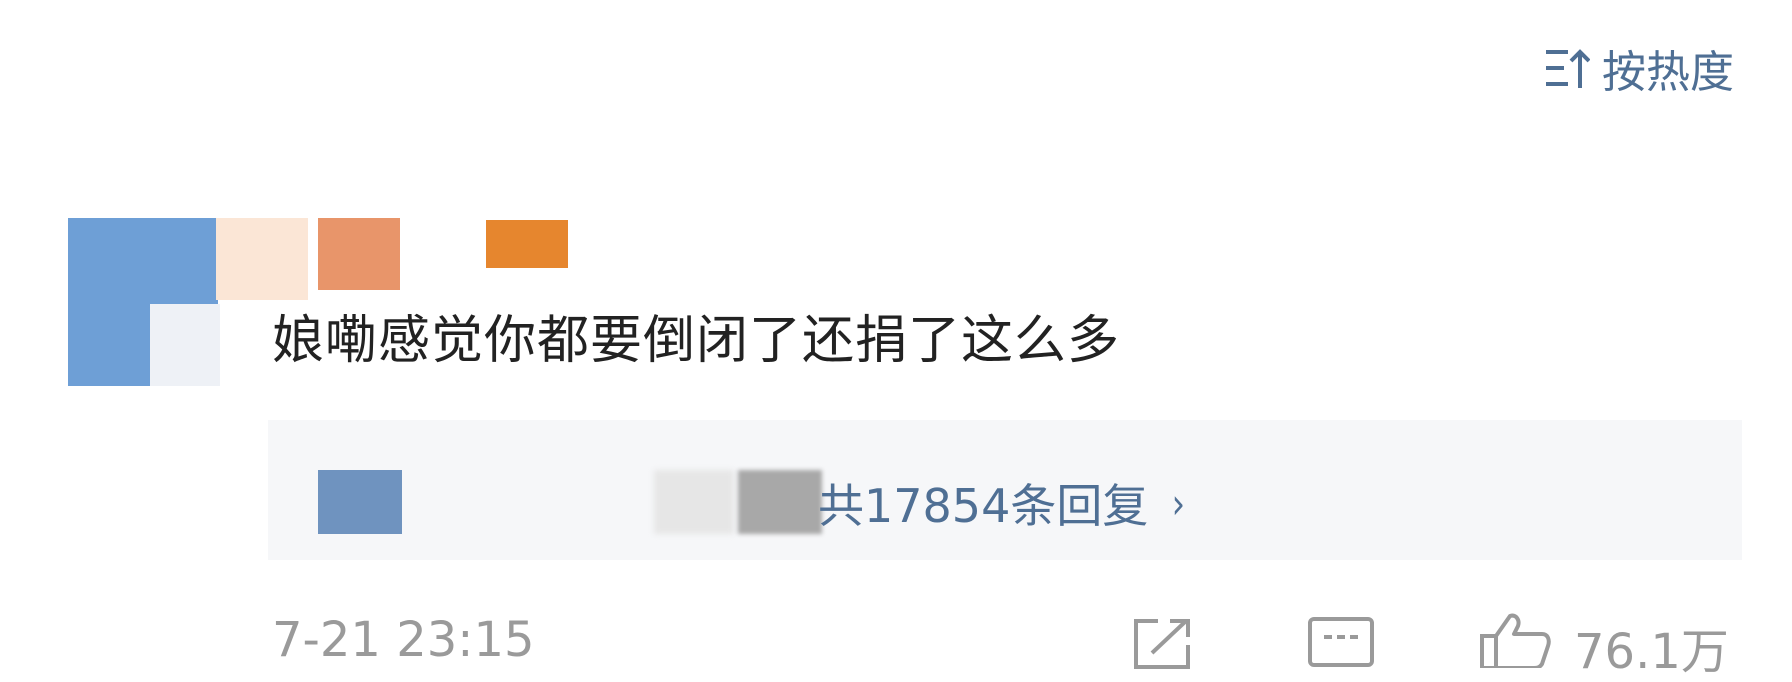 This screenshot has height=682, width=1792. I want to click on like-button: 76.1万, so click(1602, 647).